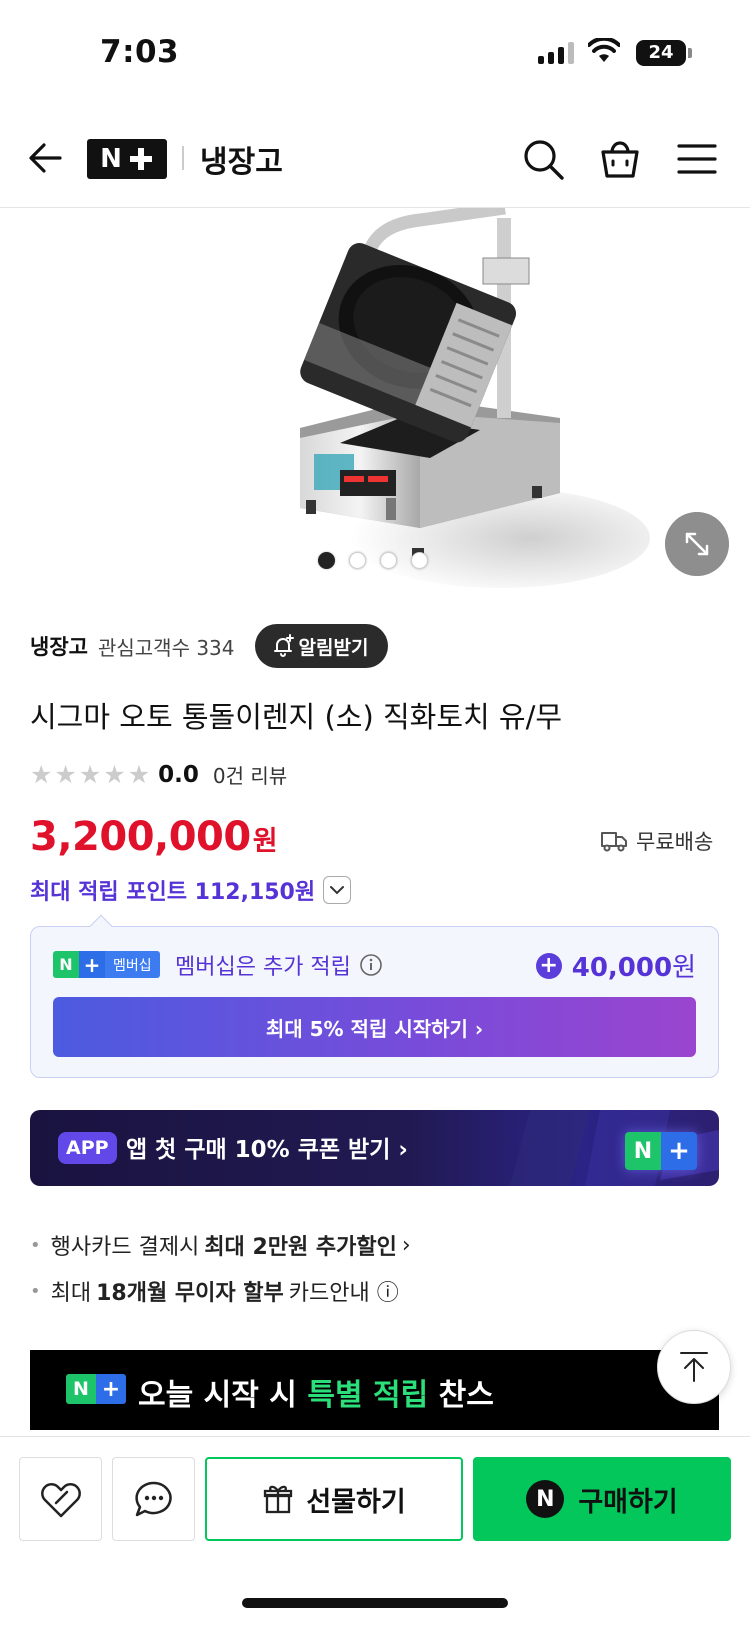 Image resolution: width=750 pixels, height=1626 pixels. I want to click on chat-bubble-icon, so click(153, 1499).